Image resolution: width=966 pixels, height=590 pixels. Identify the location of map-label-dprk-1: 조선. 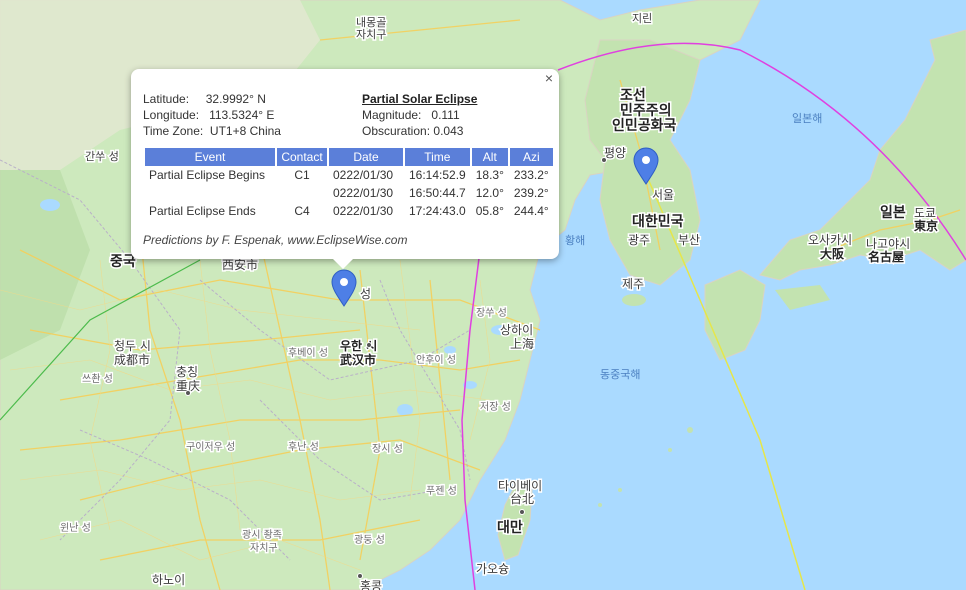
(633, 96).